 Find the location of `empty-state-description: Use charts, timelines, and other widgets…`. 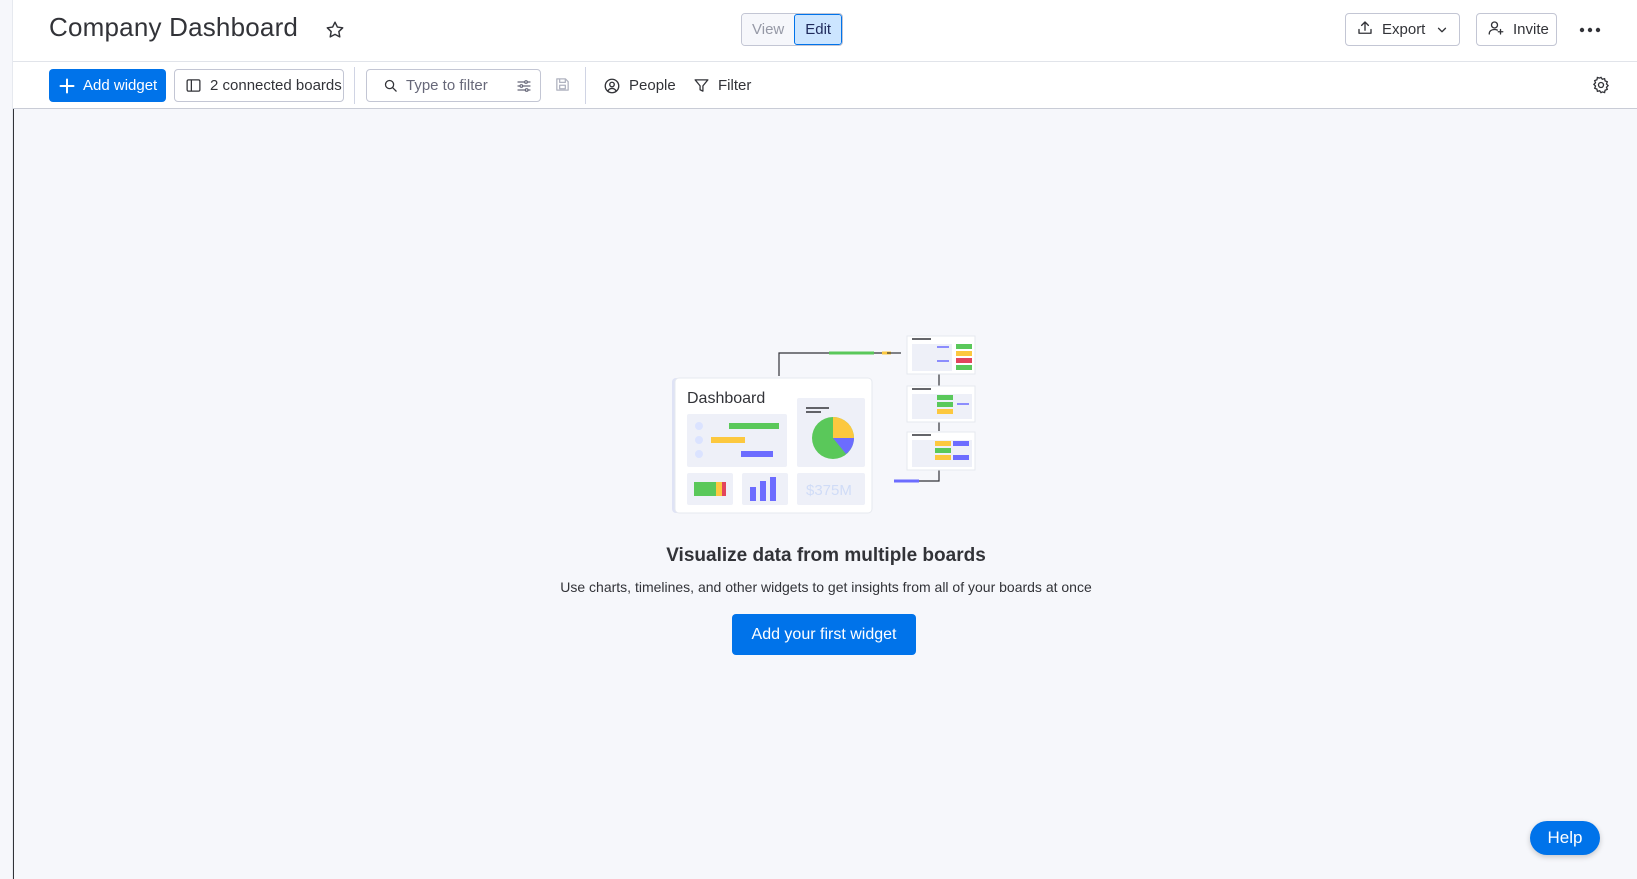

empty-state-description: Use charts, timelines, and other widgets… is located at coordinates (826, 587).